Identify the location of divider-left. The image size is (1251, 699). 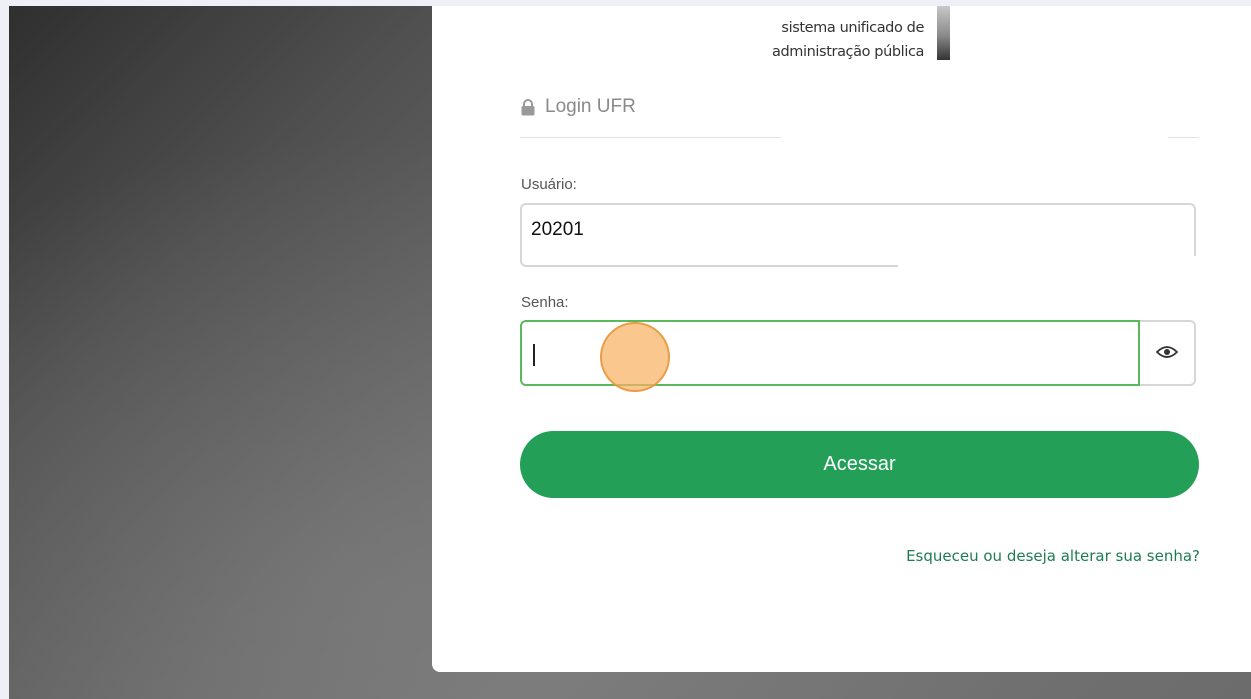
(650, 137).